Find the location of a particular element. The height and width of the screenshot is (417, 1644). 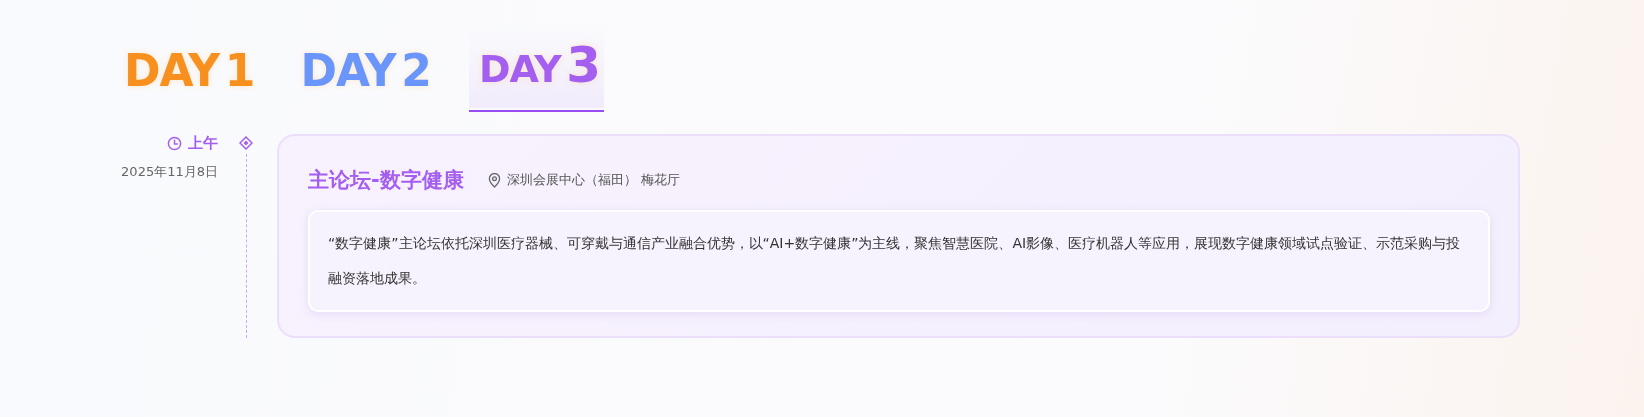

session-title: 主论坛-数字健康 is located at coordinates (386, 180).